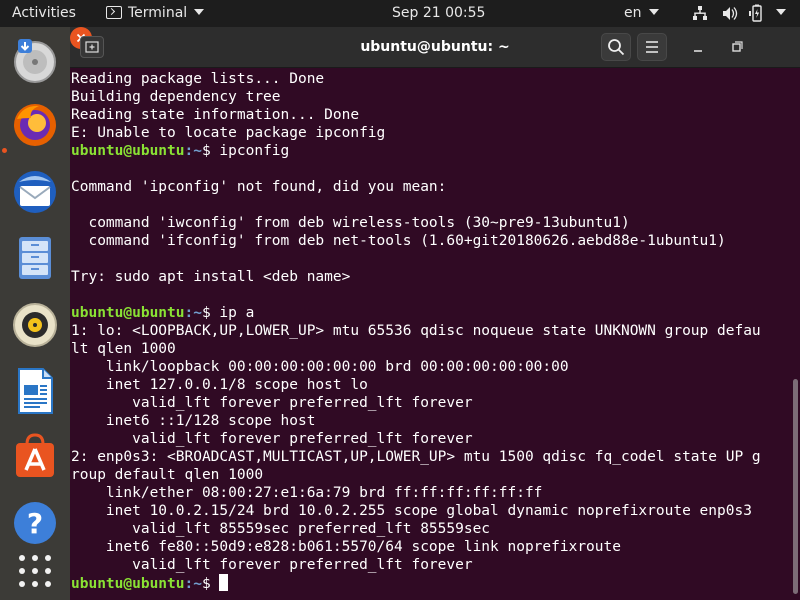 The height and width of the screenshot is (600, 800). What do you see at coordinates (228, 133) in the screenshot?
I see `line-text: E: Unable to locate package ipconfig` at bounding box center [228, 133].